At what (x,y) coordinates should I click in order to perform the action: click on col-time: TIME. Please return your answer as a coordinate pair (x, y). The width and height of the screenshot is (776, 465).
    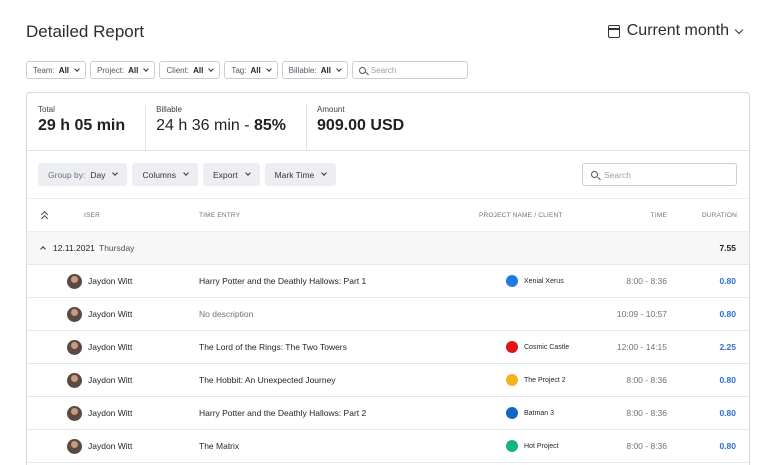
    Looking at the image, I should click on (659, 215).